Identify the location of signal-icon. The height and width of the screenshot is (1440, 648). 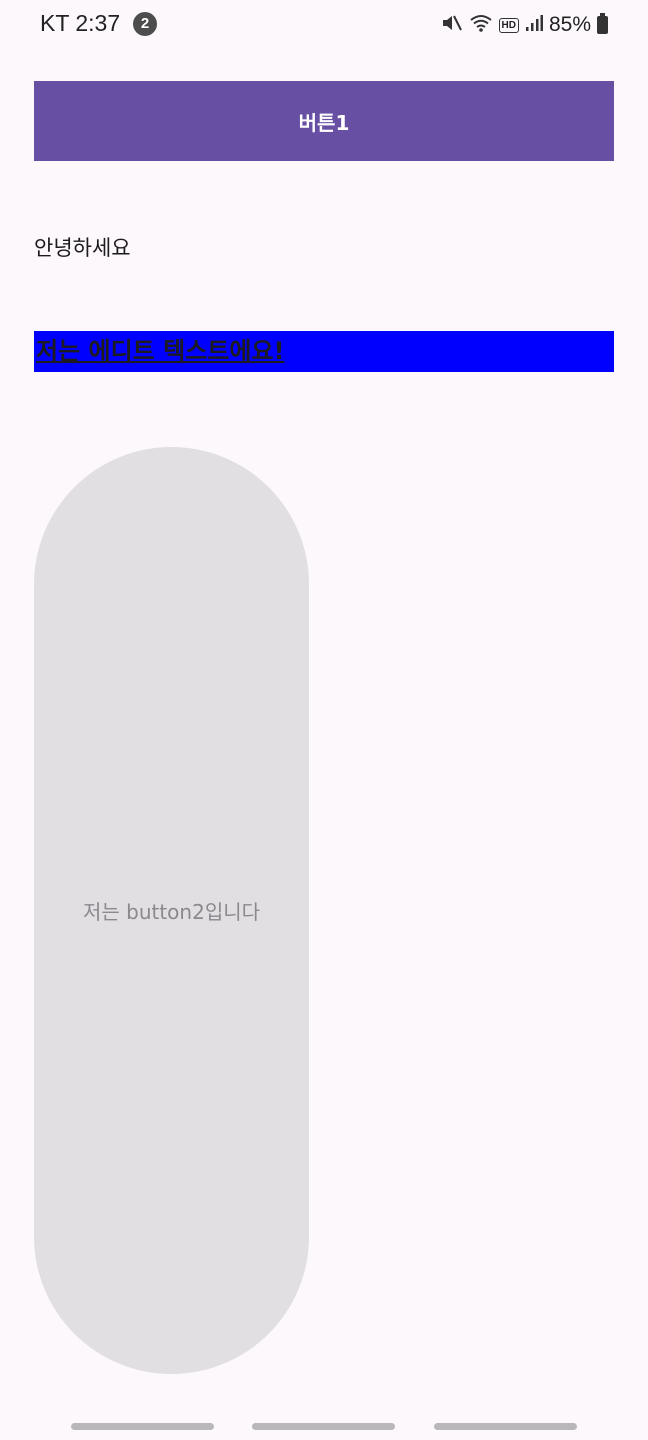
(534, 25).